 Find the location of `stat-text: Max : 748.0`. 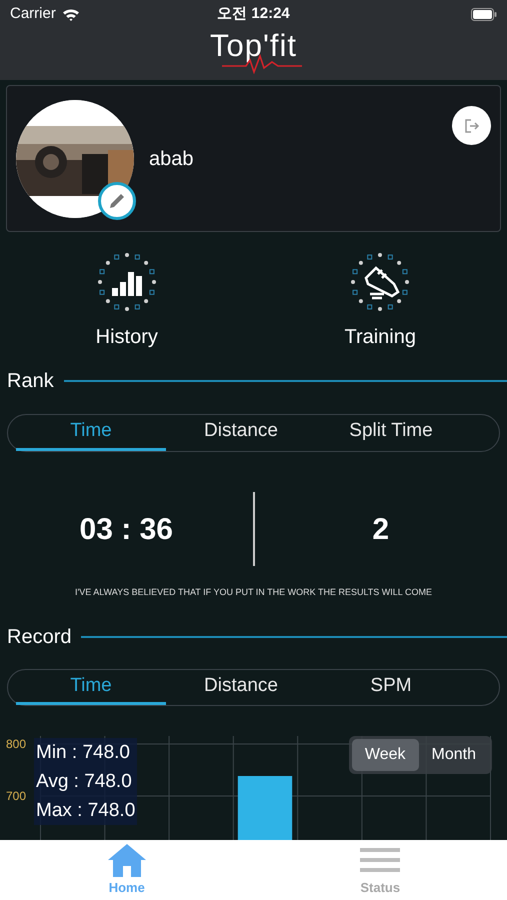

stat-text: Max : 748.0 is located at coordinates (86, 811).